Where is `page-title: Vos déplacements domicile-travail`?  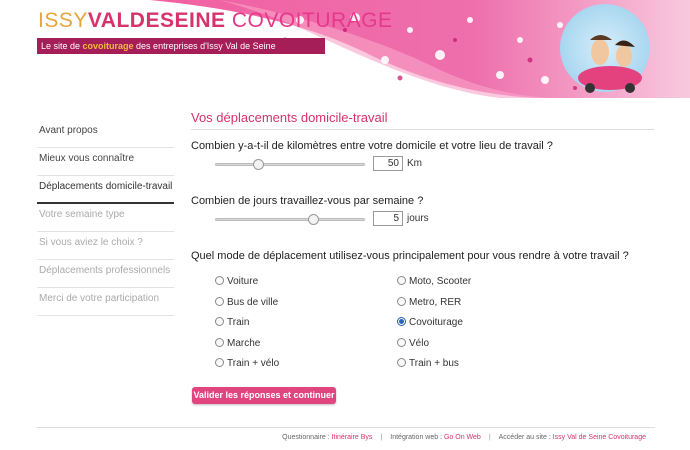
page-title: Vos déplacements domicile-travail is located at coordinates (422, 120).